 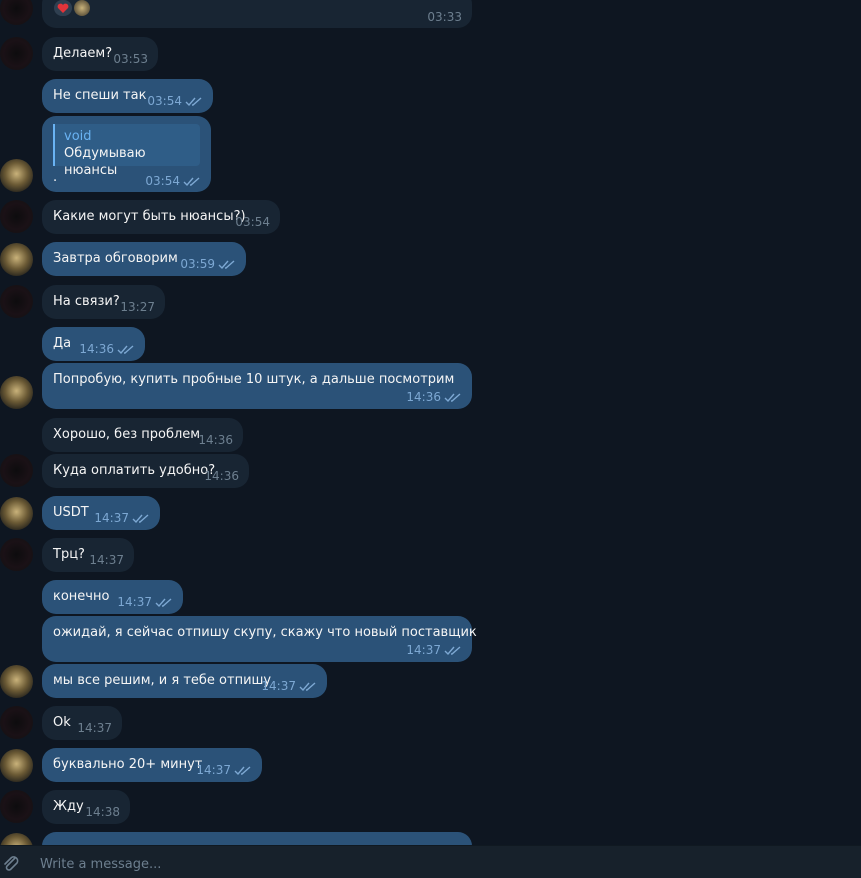 What do you see at coordinates (86, 301) in the screenshot?
I see `message-text: На связи?` at bounding box center [86, 301].